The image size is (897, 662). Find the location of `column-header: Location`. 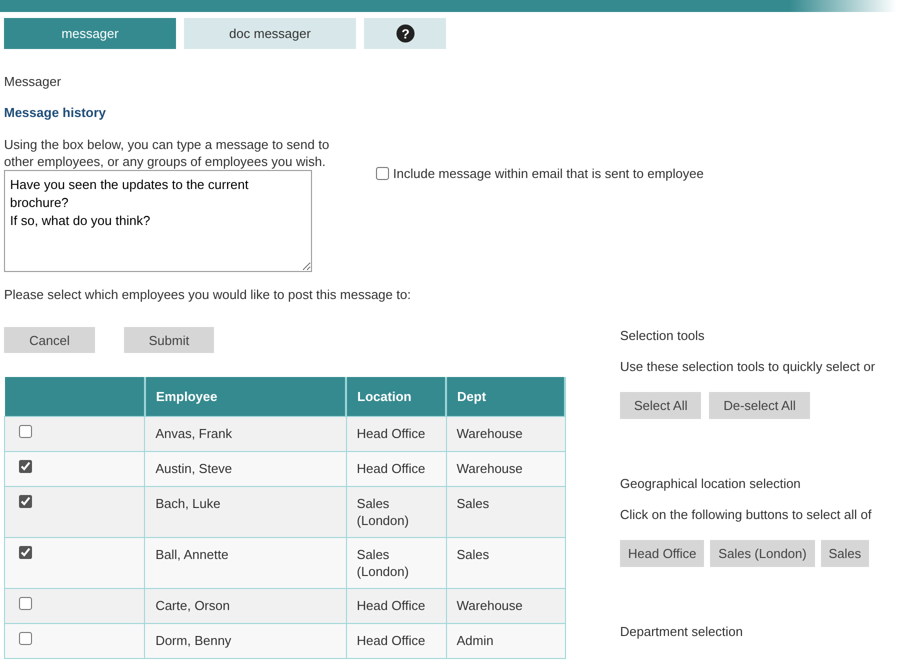

column-header: Location is located at coordinates (396, 396).